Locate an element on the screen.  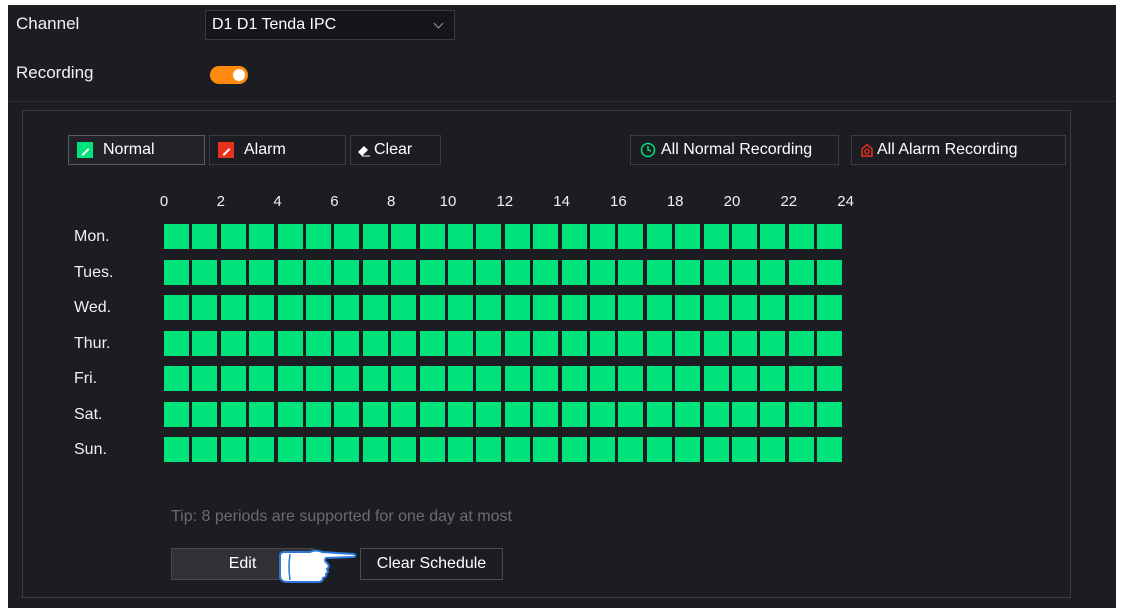
normal-mode-button: Normal is located at coordinates (136, 150).